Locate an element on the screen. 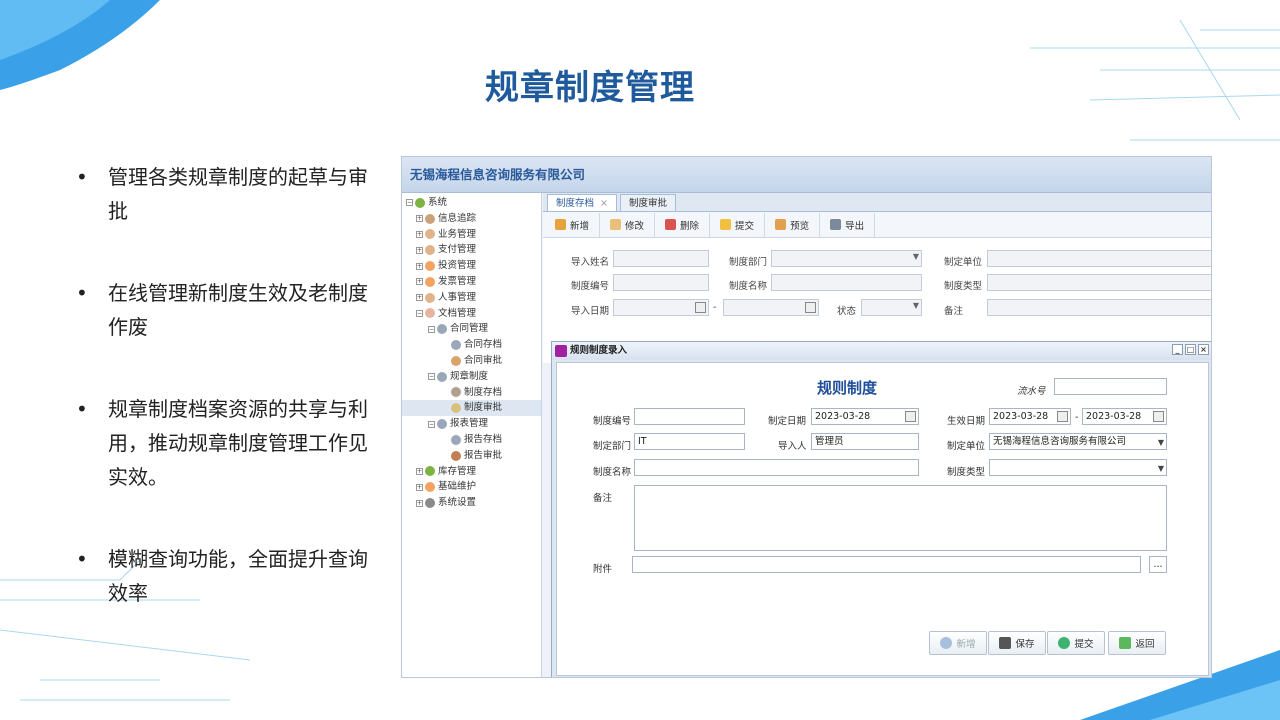 This screenshot has height=720, width=1280. tree-item: 合同审批 is located at coordinates (471, 361).